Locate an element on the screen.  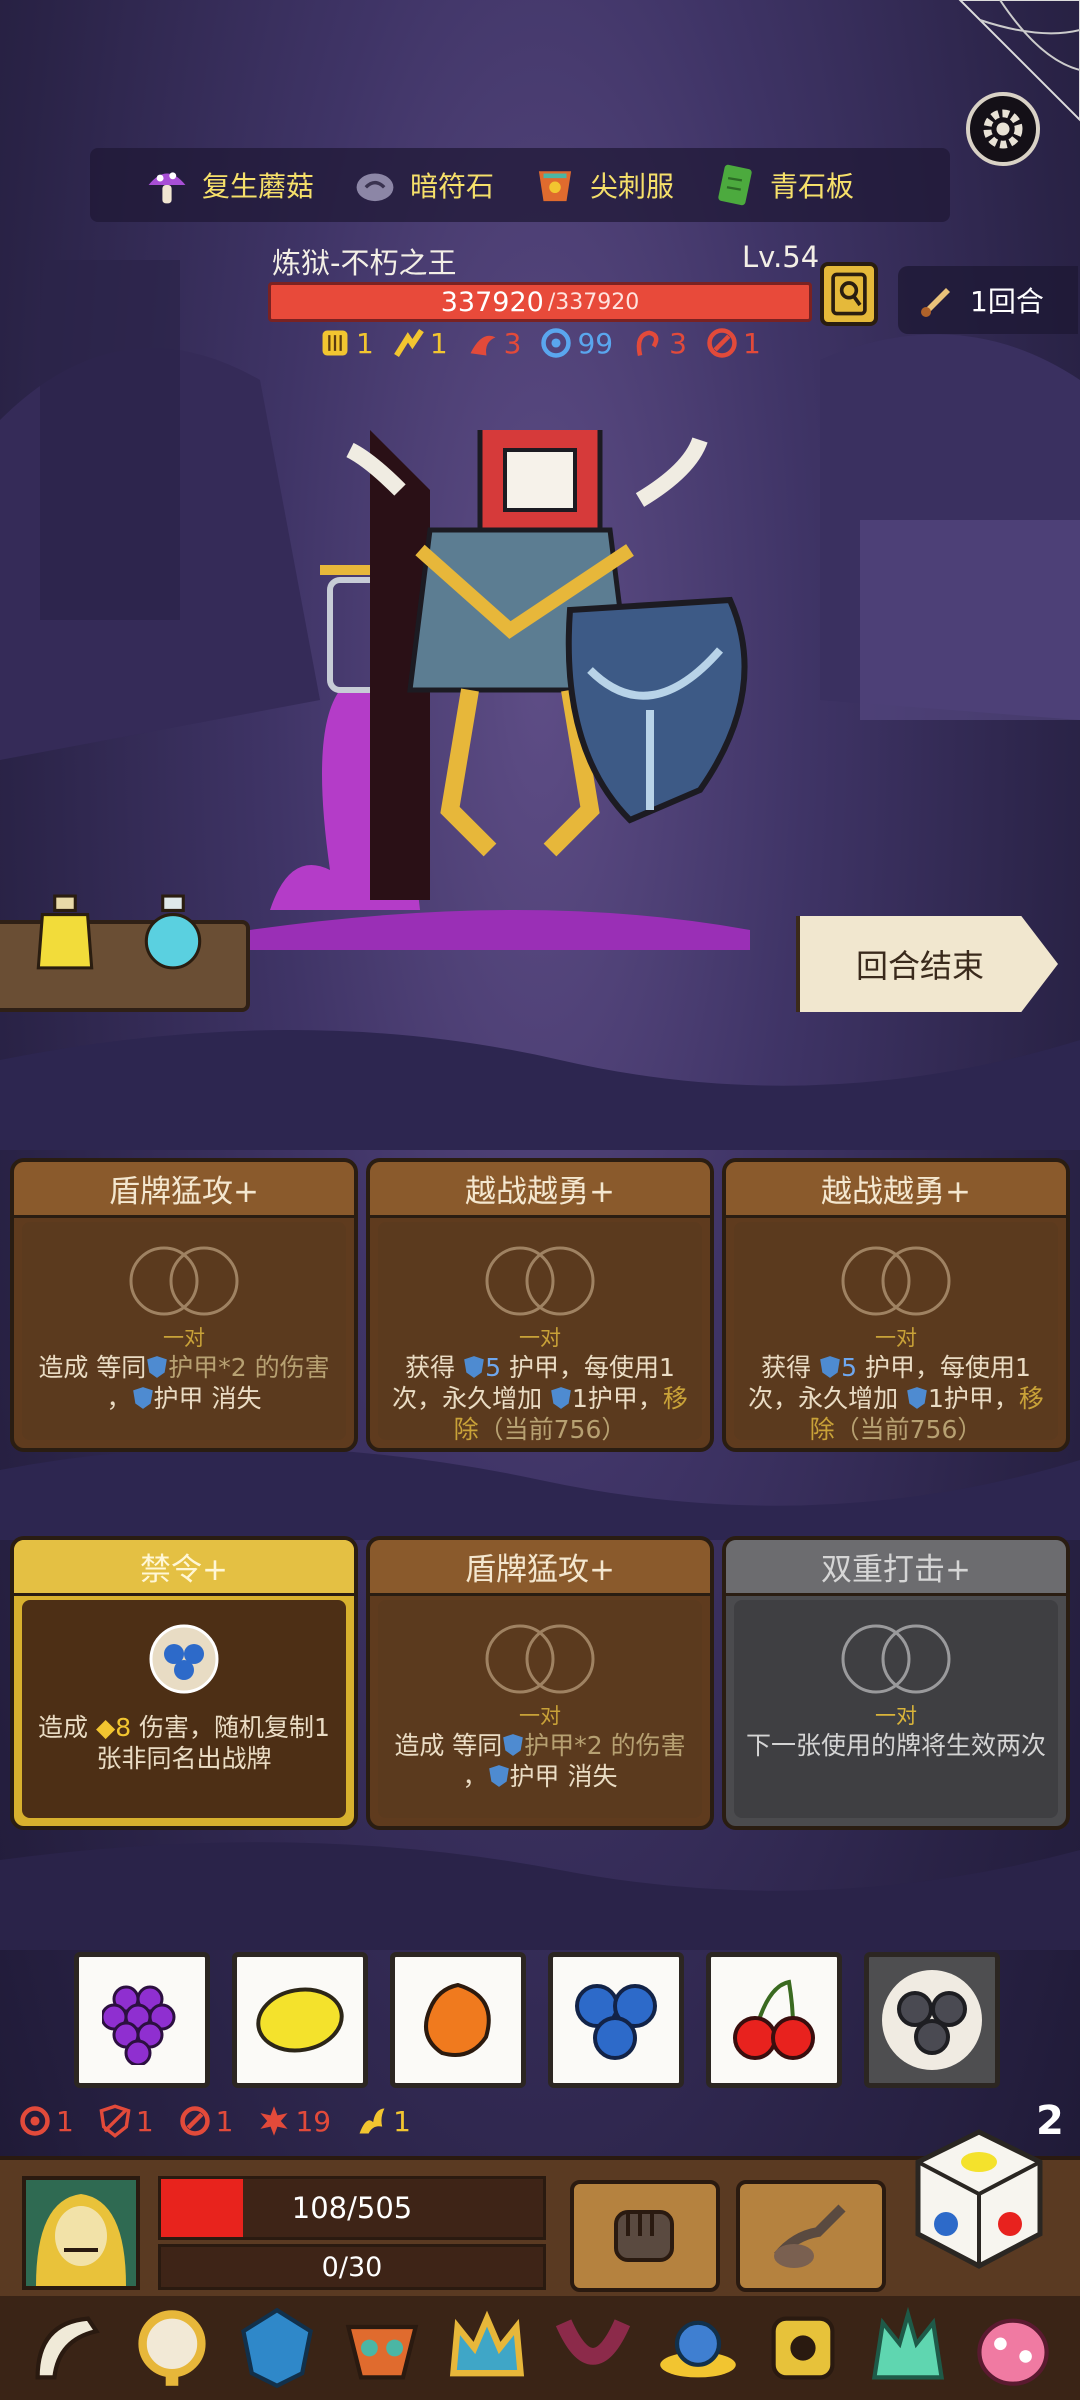
dice-grape is located at coordinates (142, 2020).